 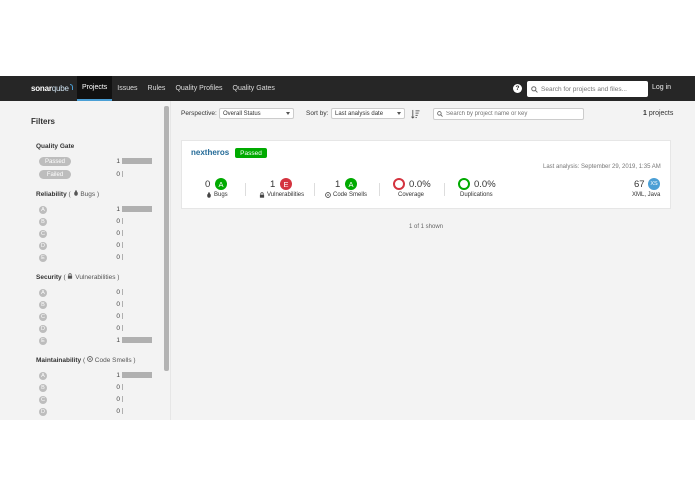 What do you see at coordinates (157, 88) in the screenshot?
I see `nav-rules: Rules` at bounding box center [157, 88].